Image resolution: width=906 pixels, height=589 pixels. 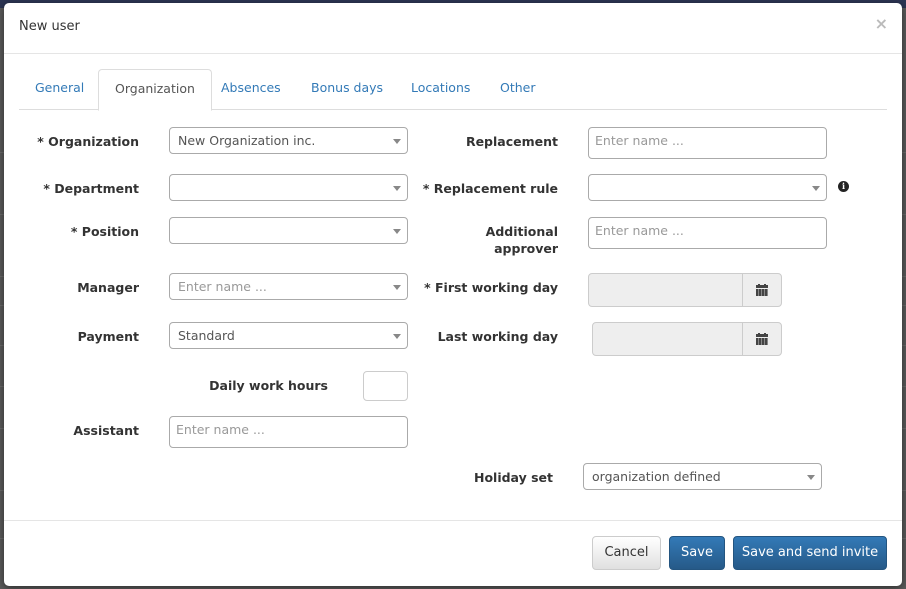 What do you see at coordinates (810, 553) in the screenshot?
I see `save-and-send-invite-button: Save and send invite` at bounding box center [810, 553].